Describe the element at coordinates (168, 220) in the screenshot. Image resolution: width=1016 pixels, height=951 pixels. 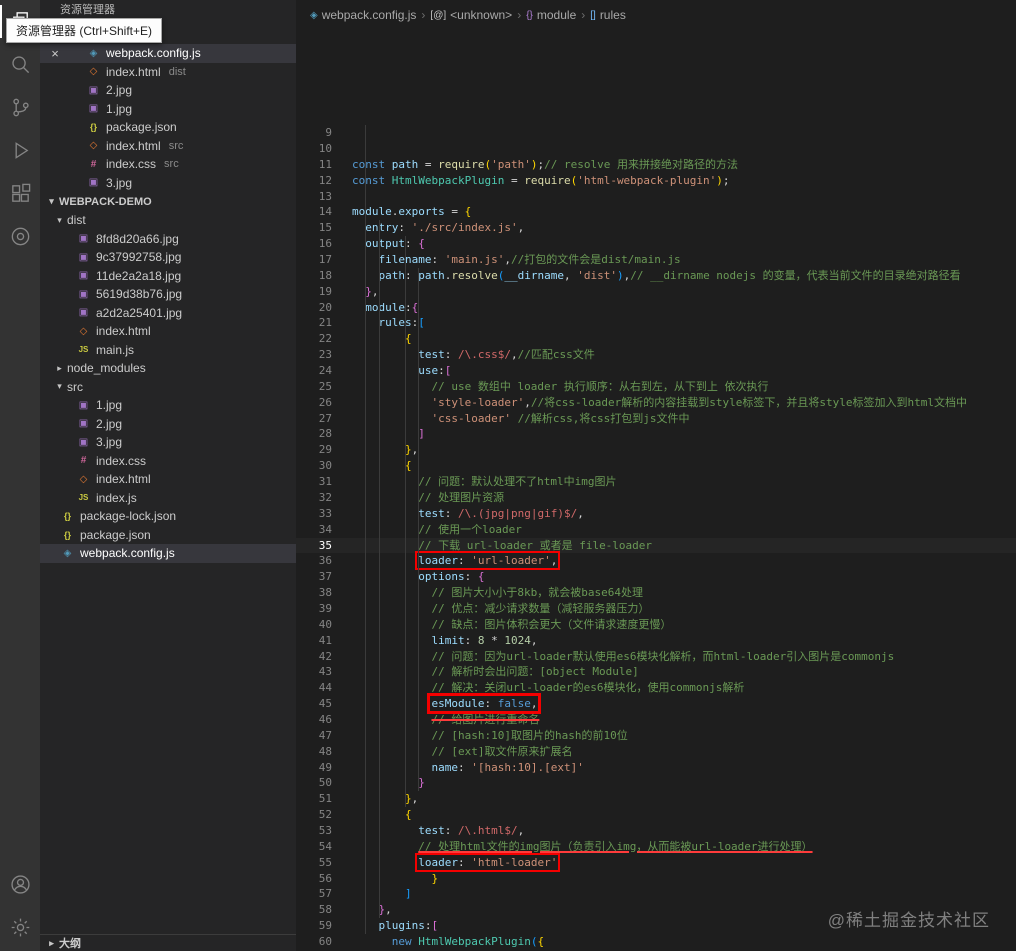
I see `folder-item: ▾ dist` at that location.